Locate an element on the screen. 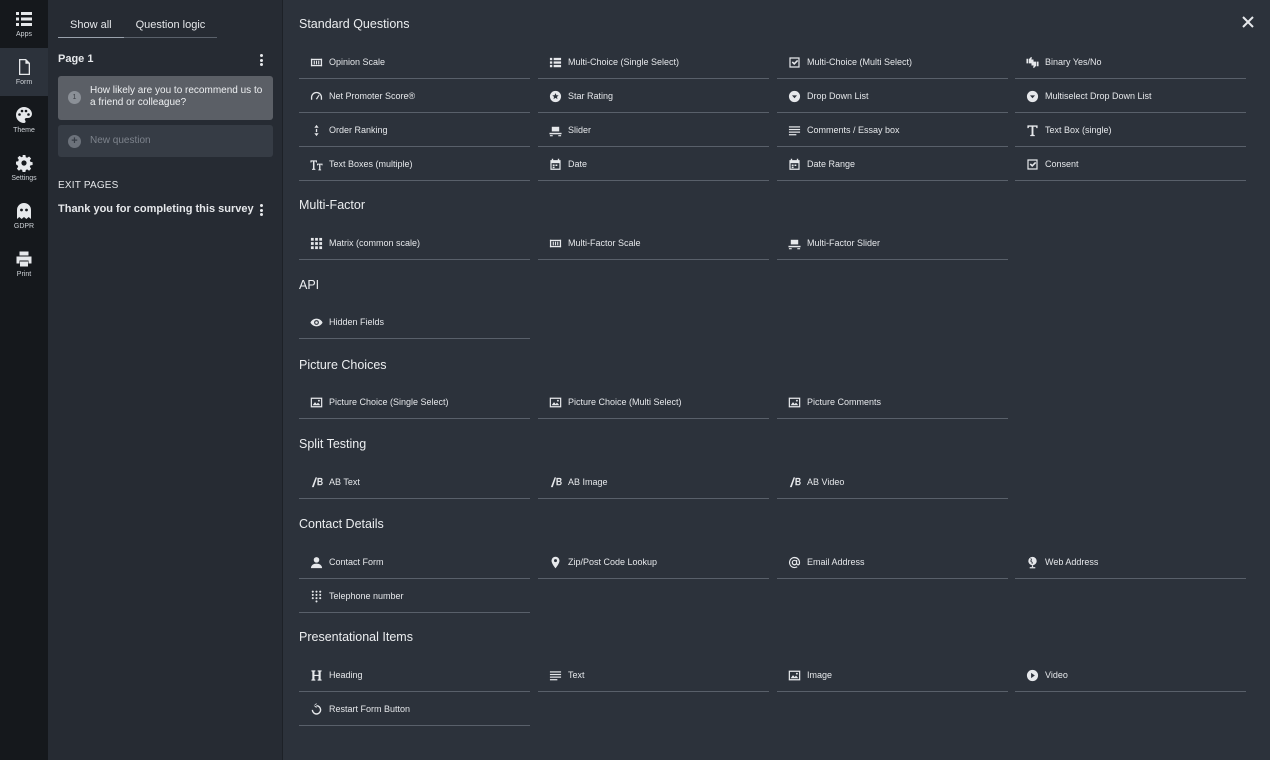  rail-label: Form is located at coordinates (24, 82).